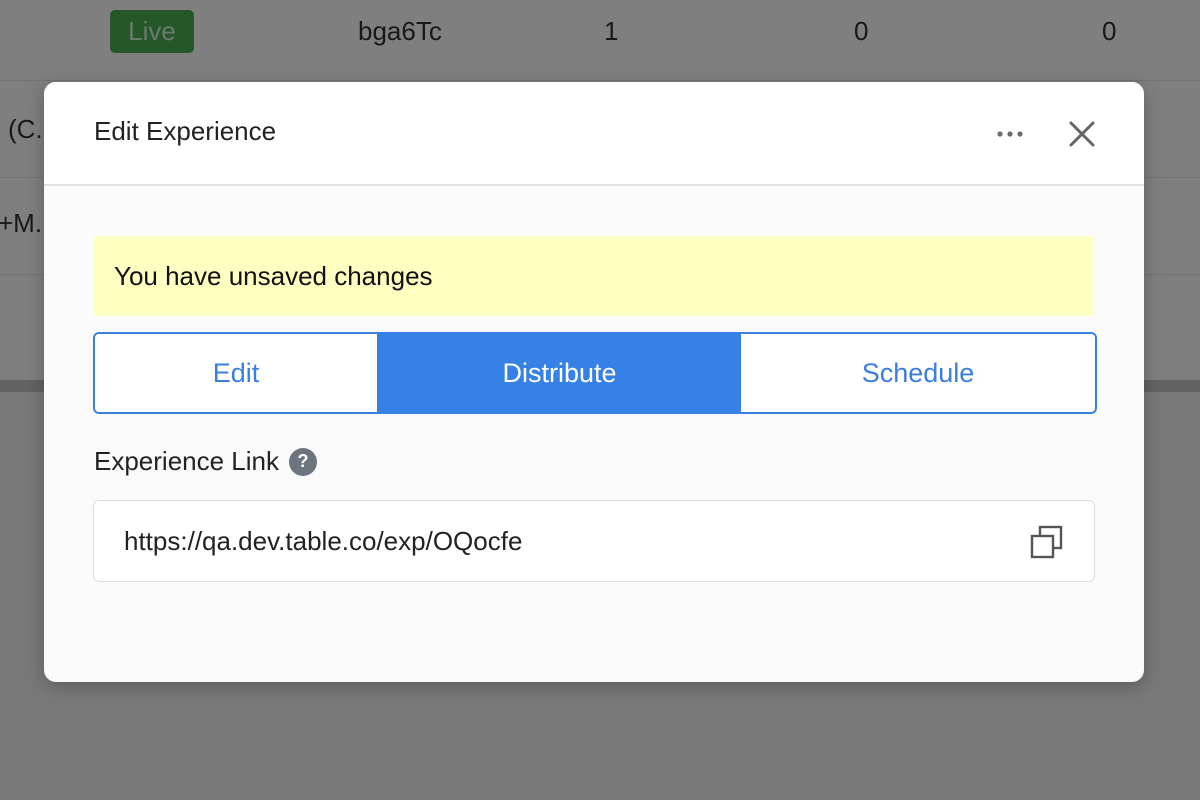 This screenshot has height=800, width=1200. What do you see at coordinates (918, 373) in the screenshot?
I see `tab-schedule: Schedule` at bounding box center [918, 373].